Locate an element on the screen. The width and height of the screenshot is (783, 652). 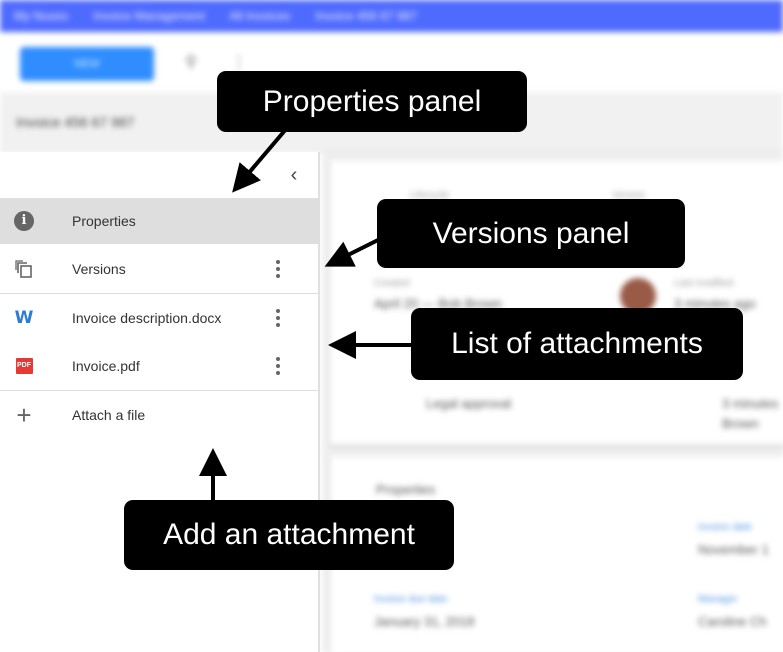
new-button: NEW is located at coordinates (87, 64).